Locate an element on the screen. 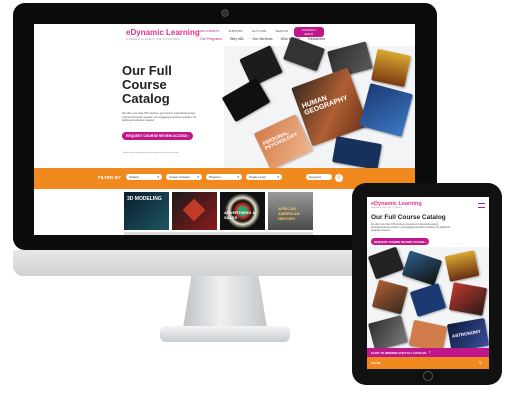 The width and height of the screenshot is (510, 396). tablet-course-collage: ASTRONOMY is located at coordinates (428, 302).